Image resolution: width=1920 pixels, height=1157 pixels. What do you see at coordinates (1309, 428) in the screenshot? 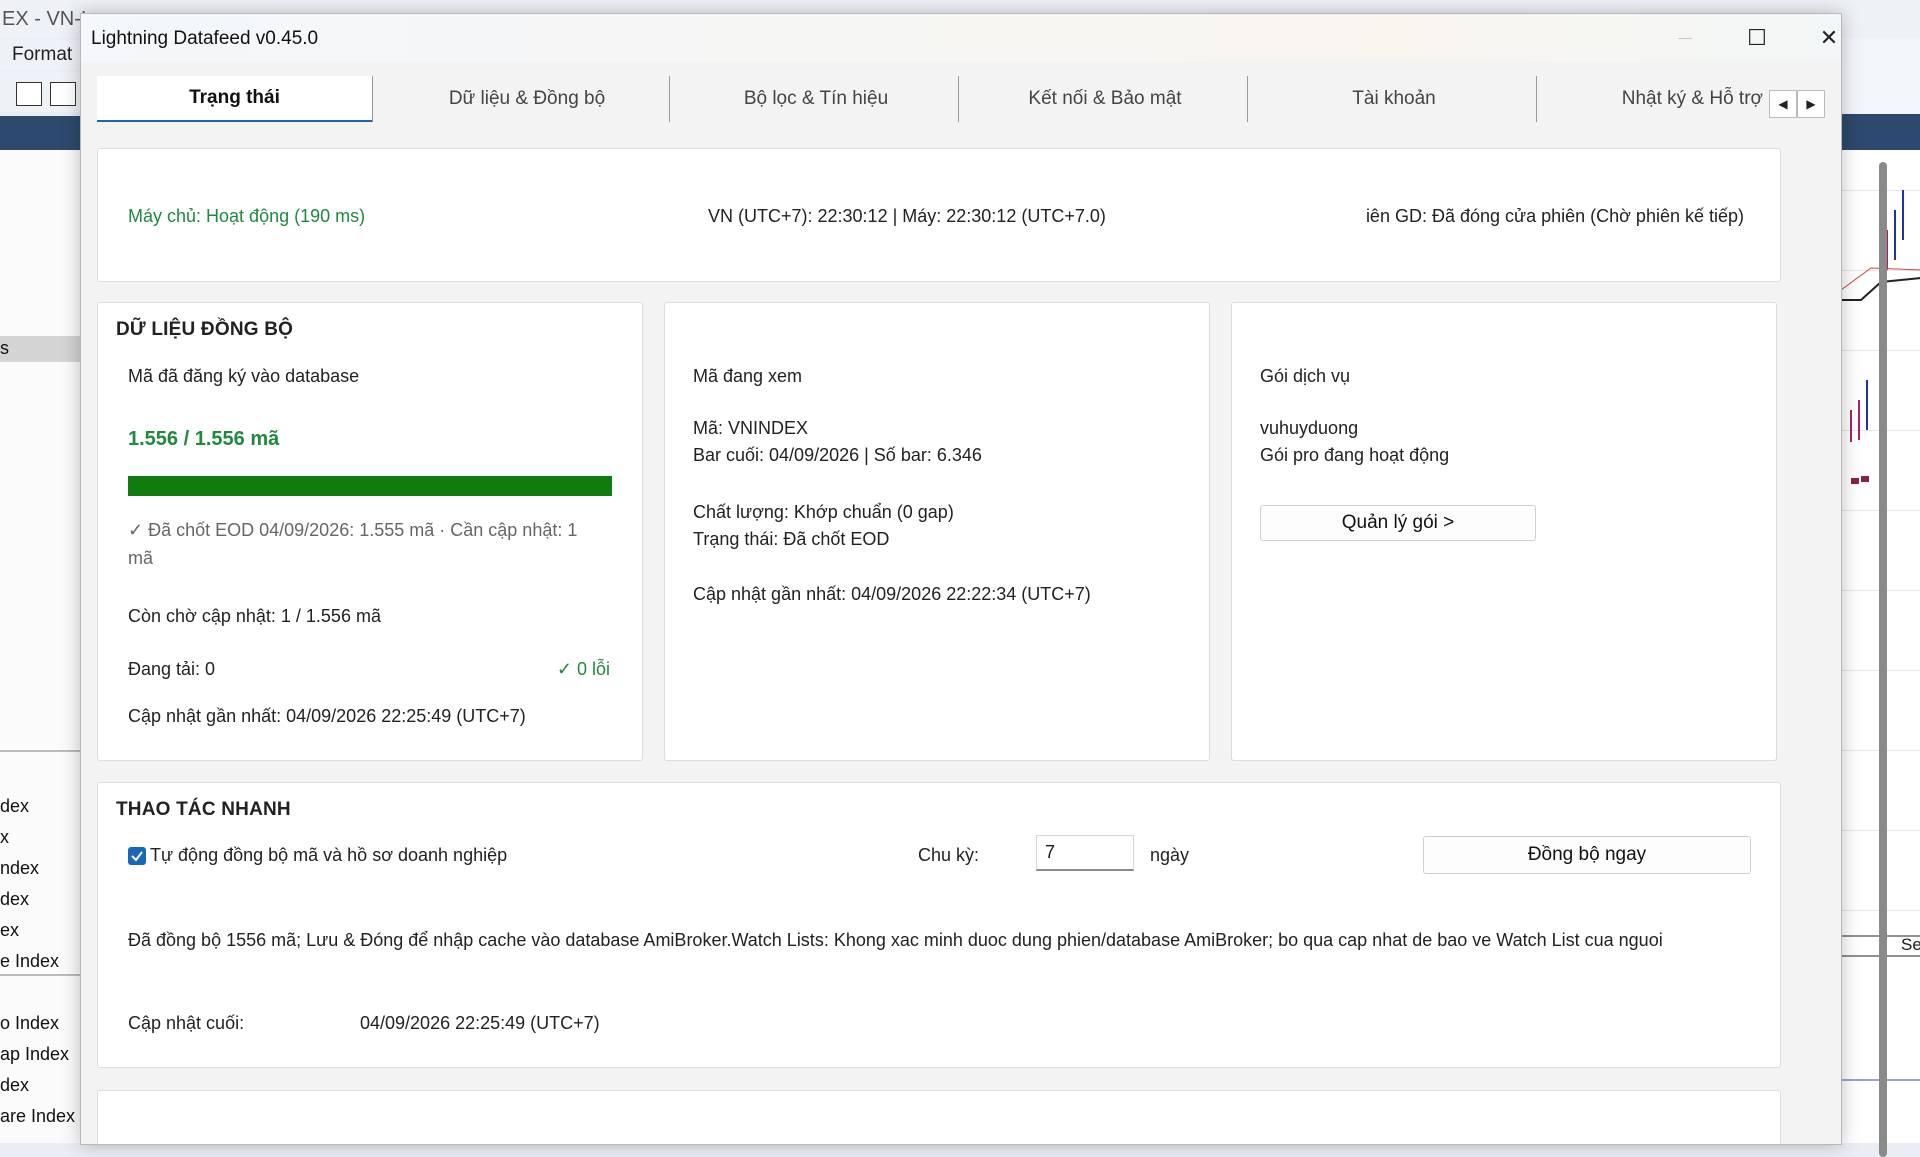
I see `account-username: vuhuyduong` at bounding box center [1309, 428].